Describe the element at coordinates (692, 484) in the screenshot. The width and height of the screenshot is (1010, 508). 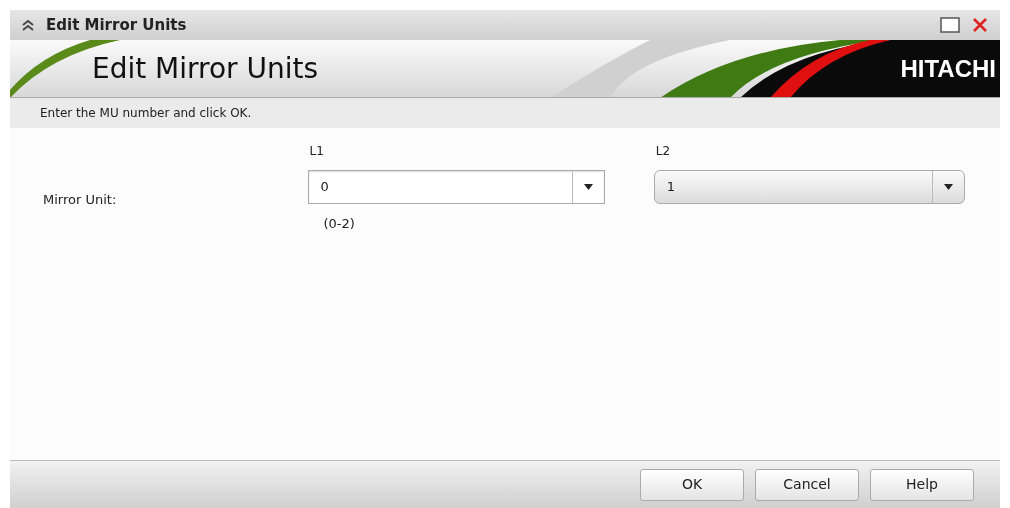
I see `dialog-button: OK` at that location.